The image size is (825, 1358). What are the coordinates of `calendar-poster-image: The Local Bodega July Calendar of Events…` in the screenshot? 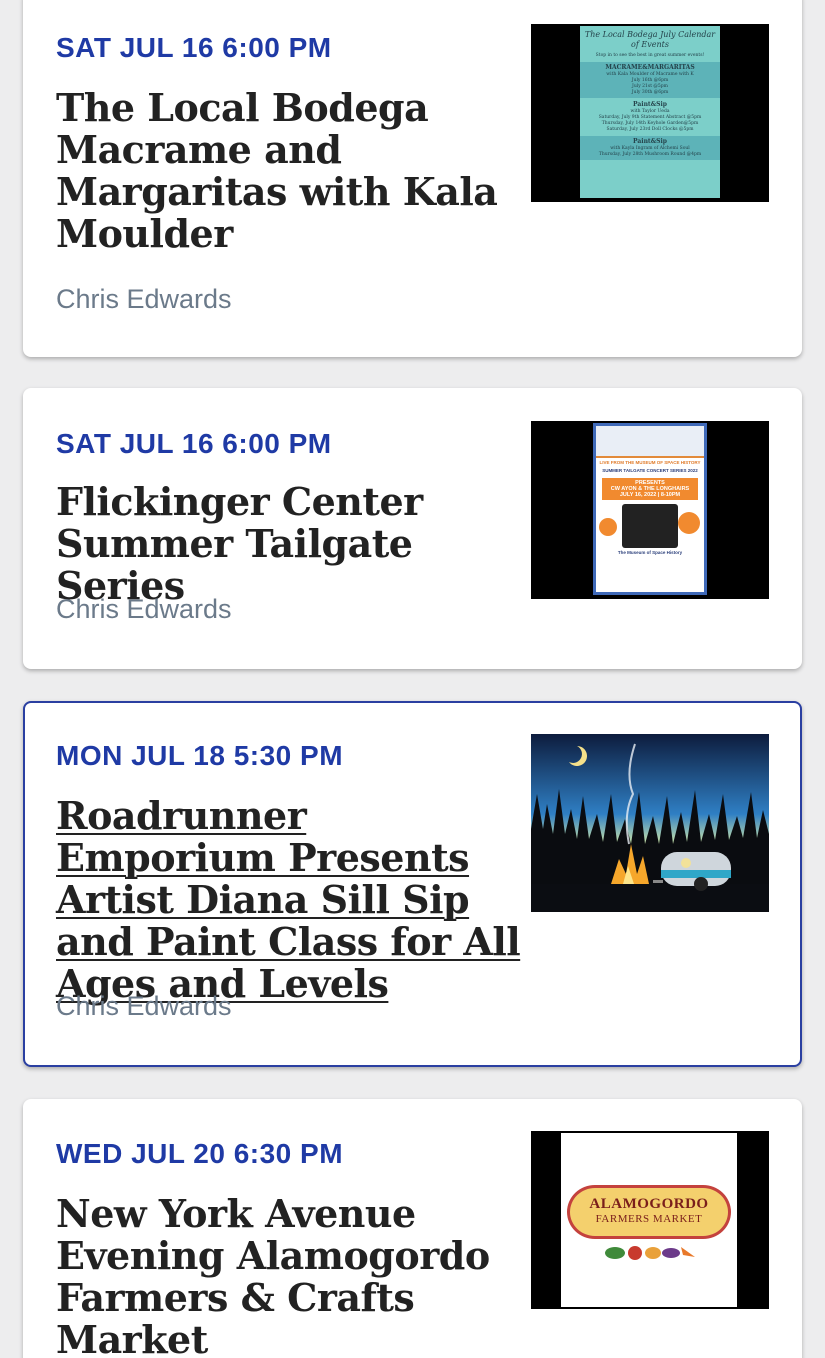 It's located at (650, 112).